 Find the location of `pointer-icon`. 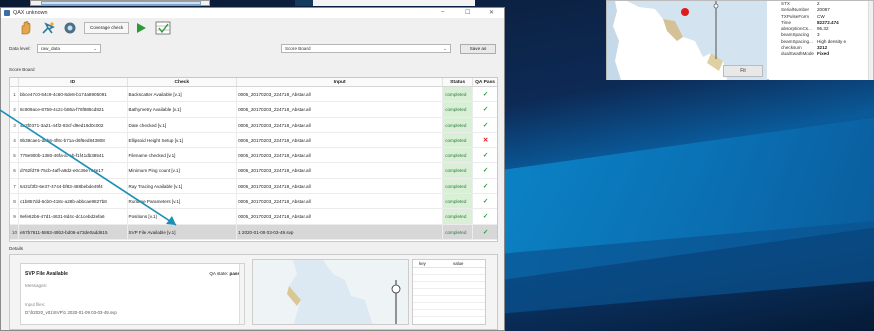

pointer-icon is located at coordinates (48, 28).